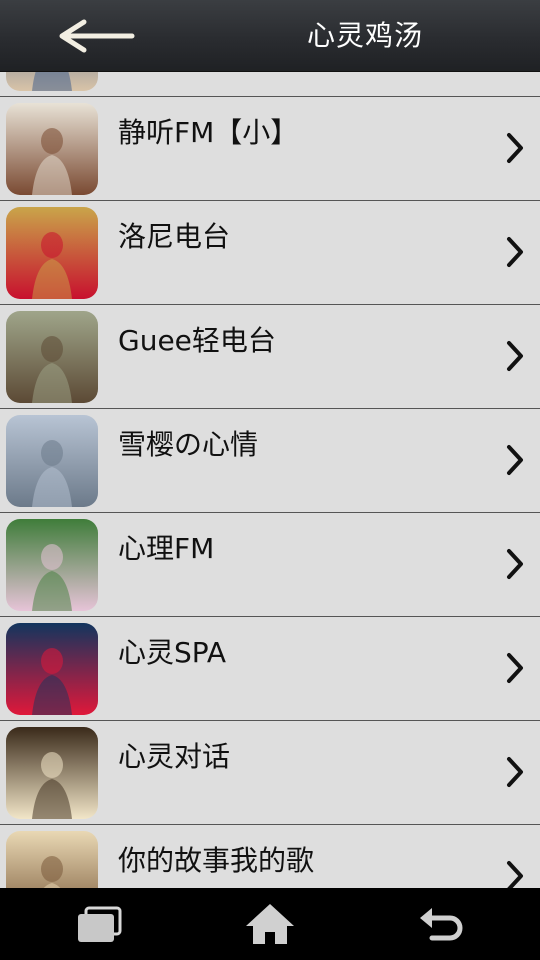 The height and width of the screenshot is (960, 540). I want to click on list-item: 心灵SPA, so click(270, 669).